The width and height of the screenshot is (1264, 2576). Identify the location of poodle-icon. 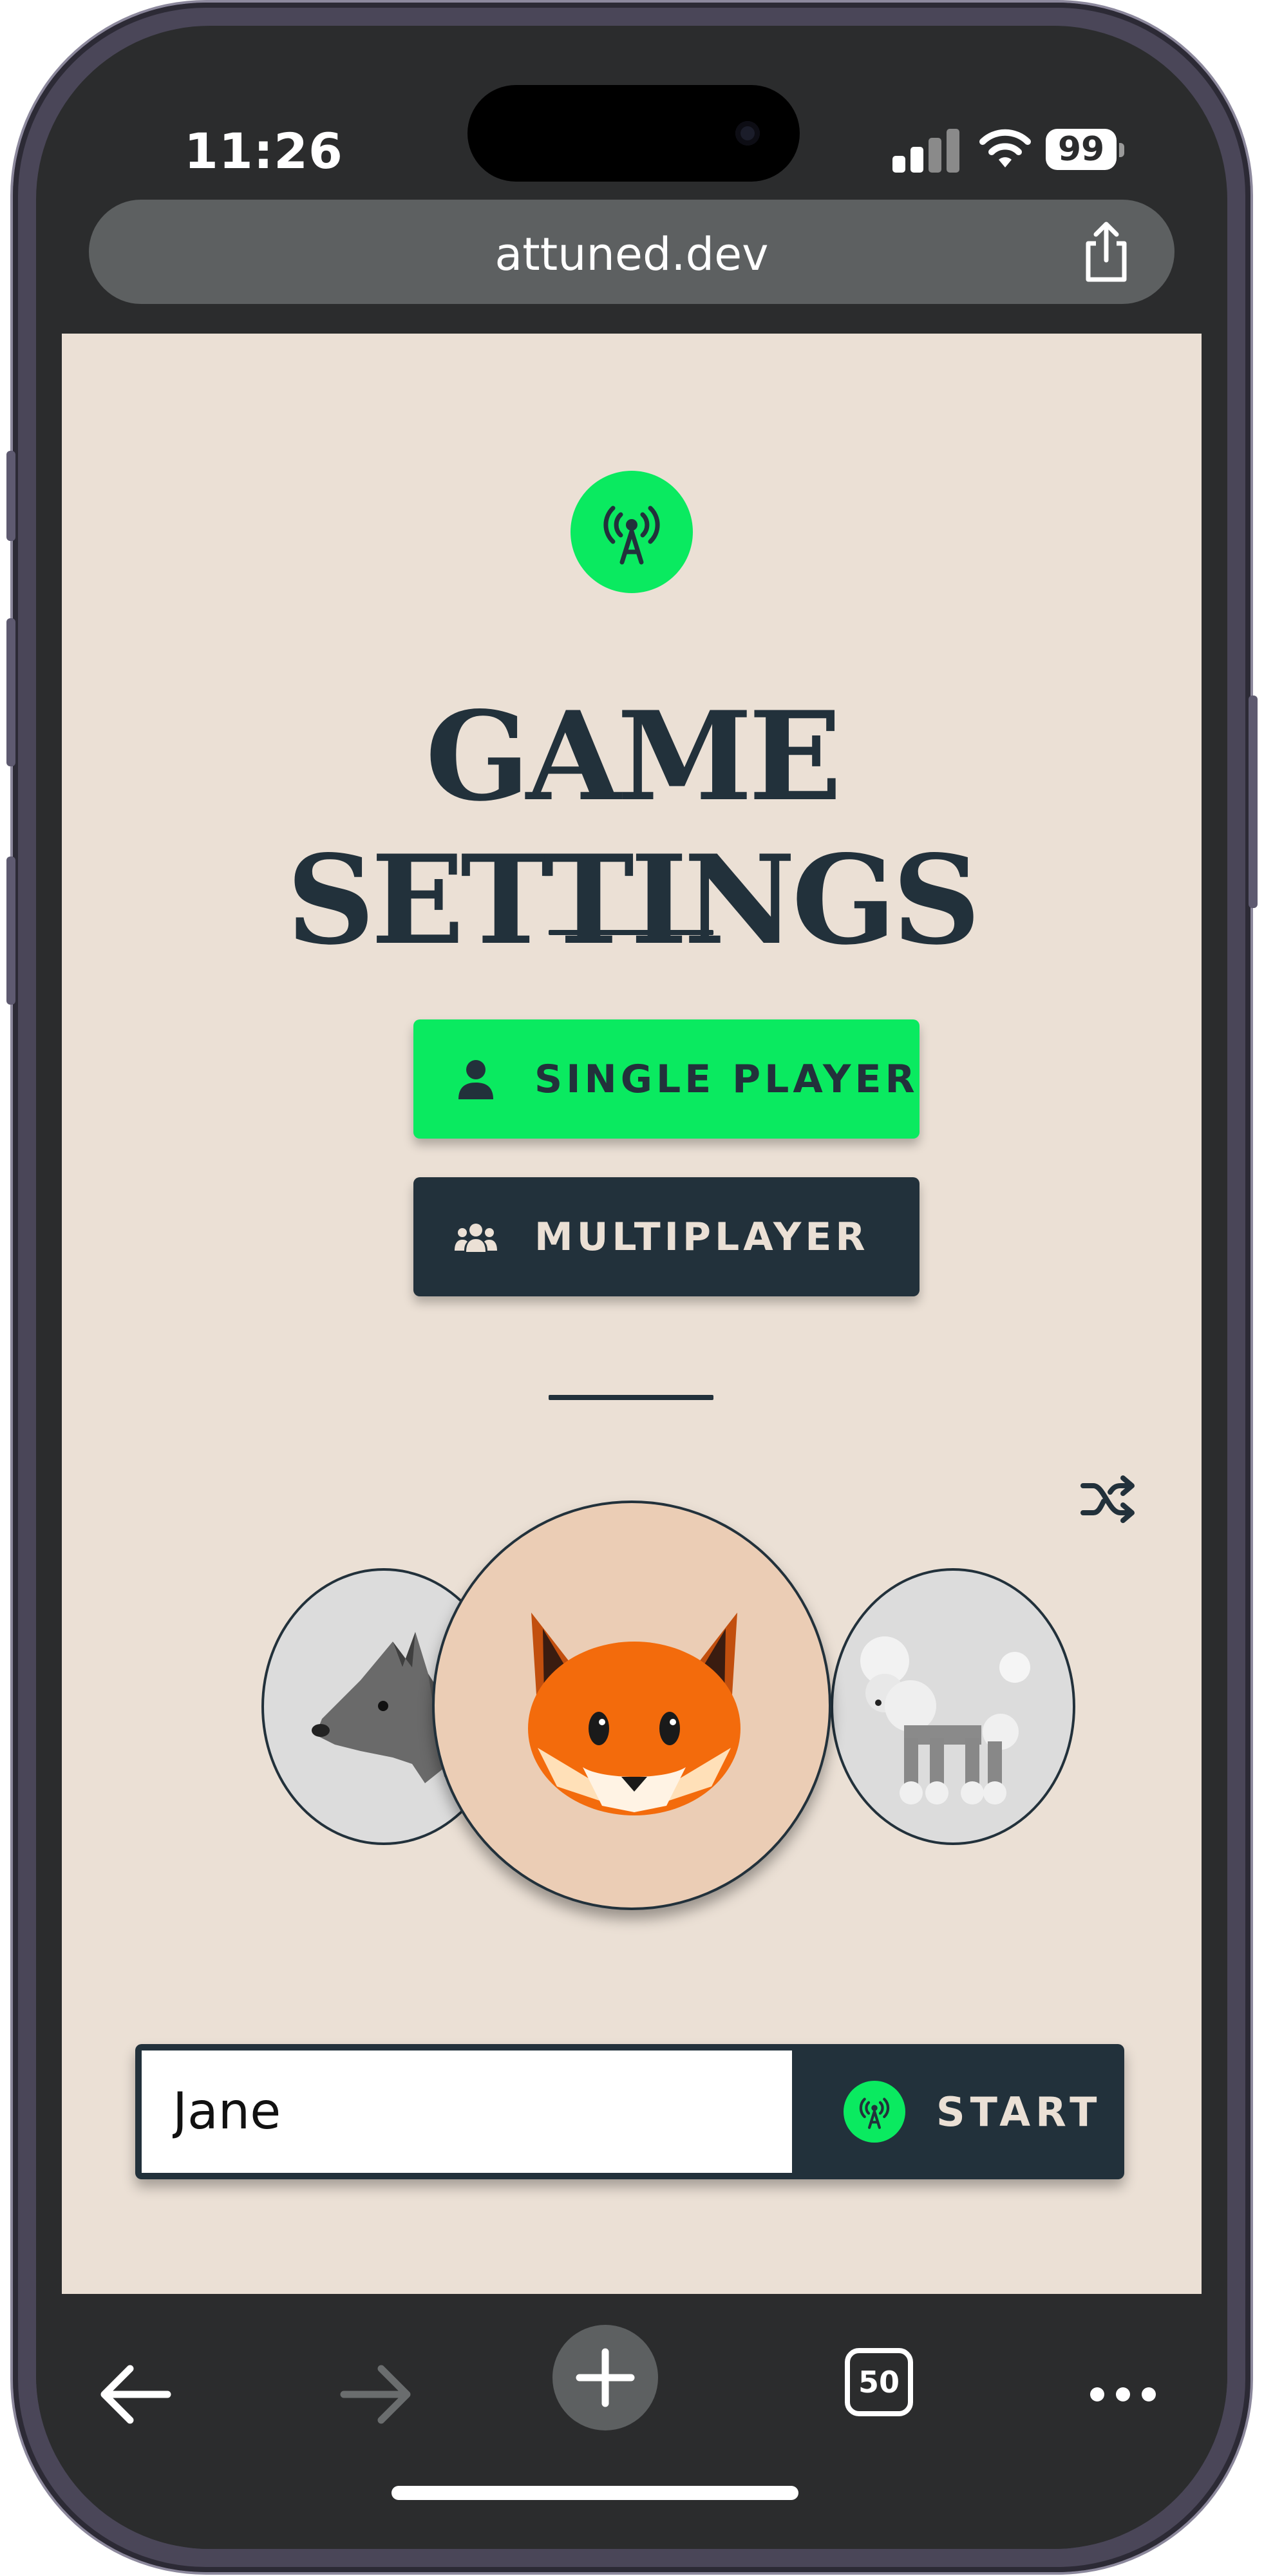
(945, 1720).